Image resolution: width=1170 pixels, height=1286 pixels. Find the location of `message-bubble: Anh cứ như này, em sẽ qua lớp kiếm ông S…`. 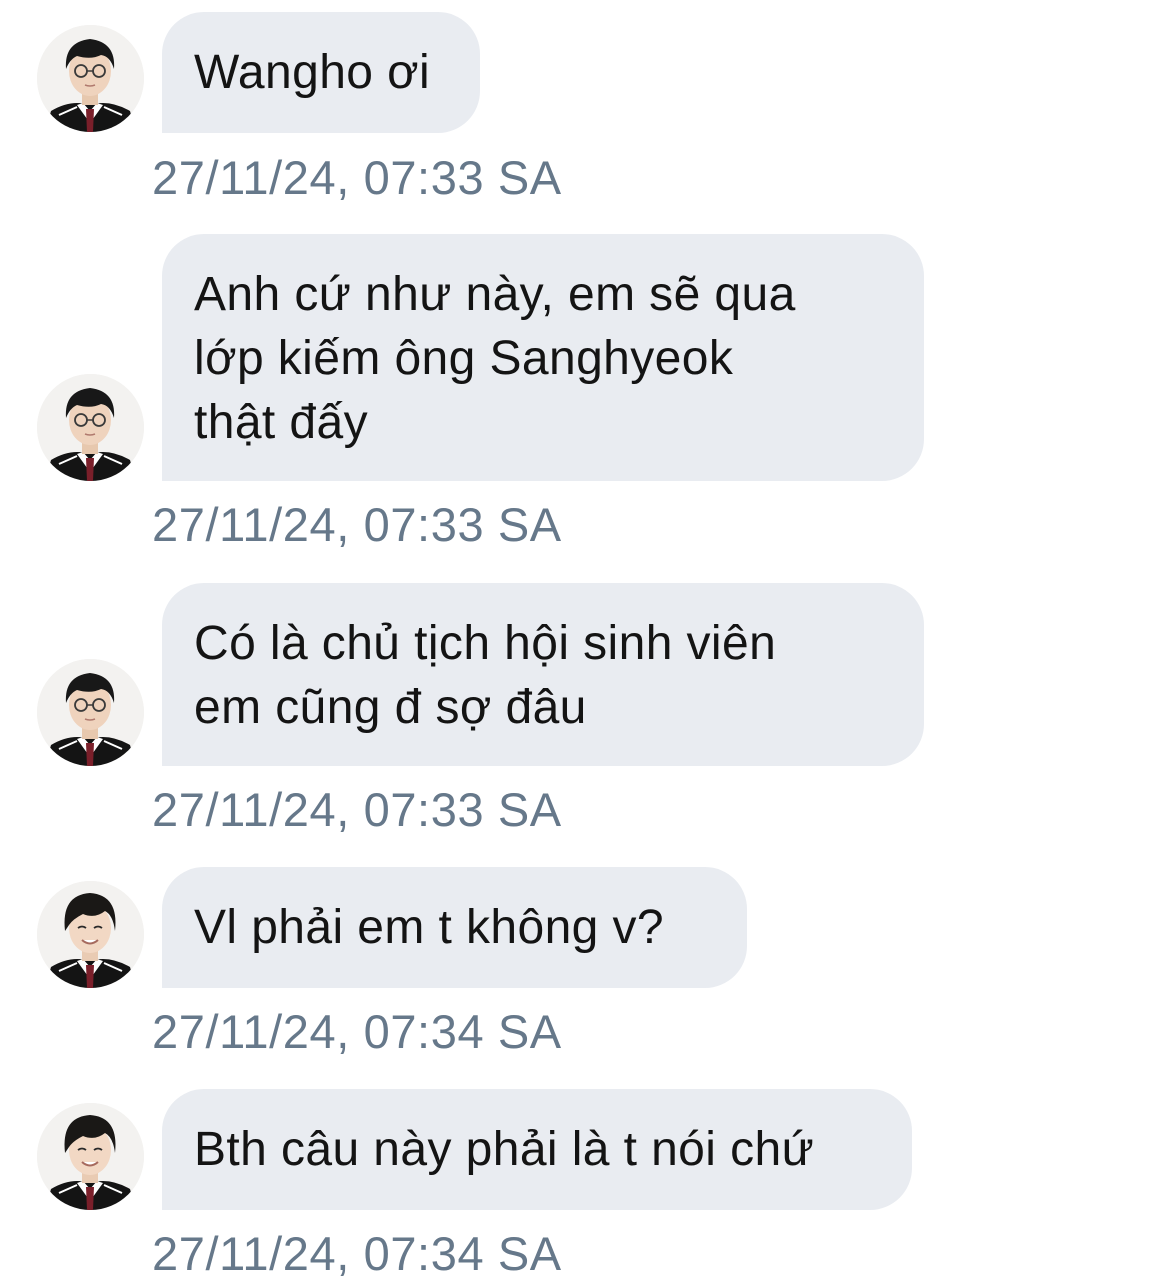

message-bubble: Anh cứ như này, em sẽ qua lớp kiếm ông S… is located at coordinates (543, 357).